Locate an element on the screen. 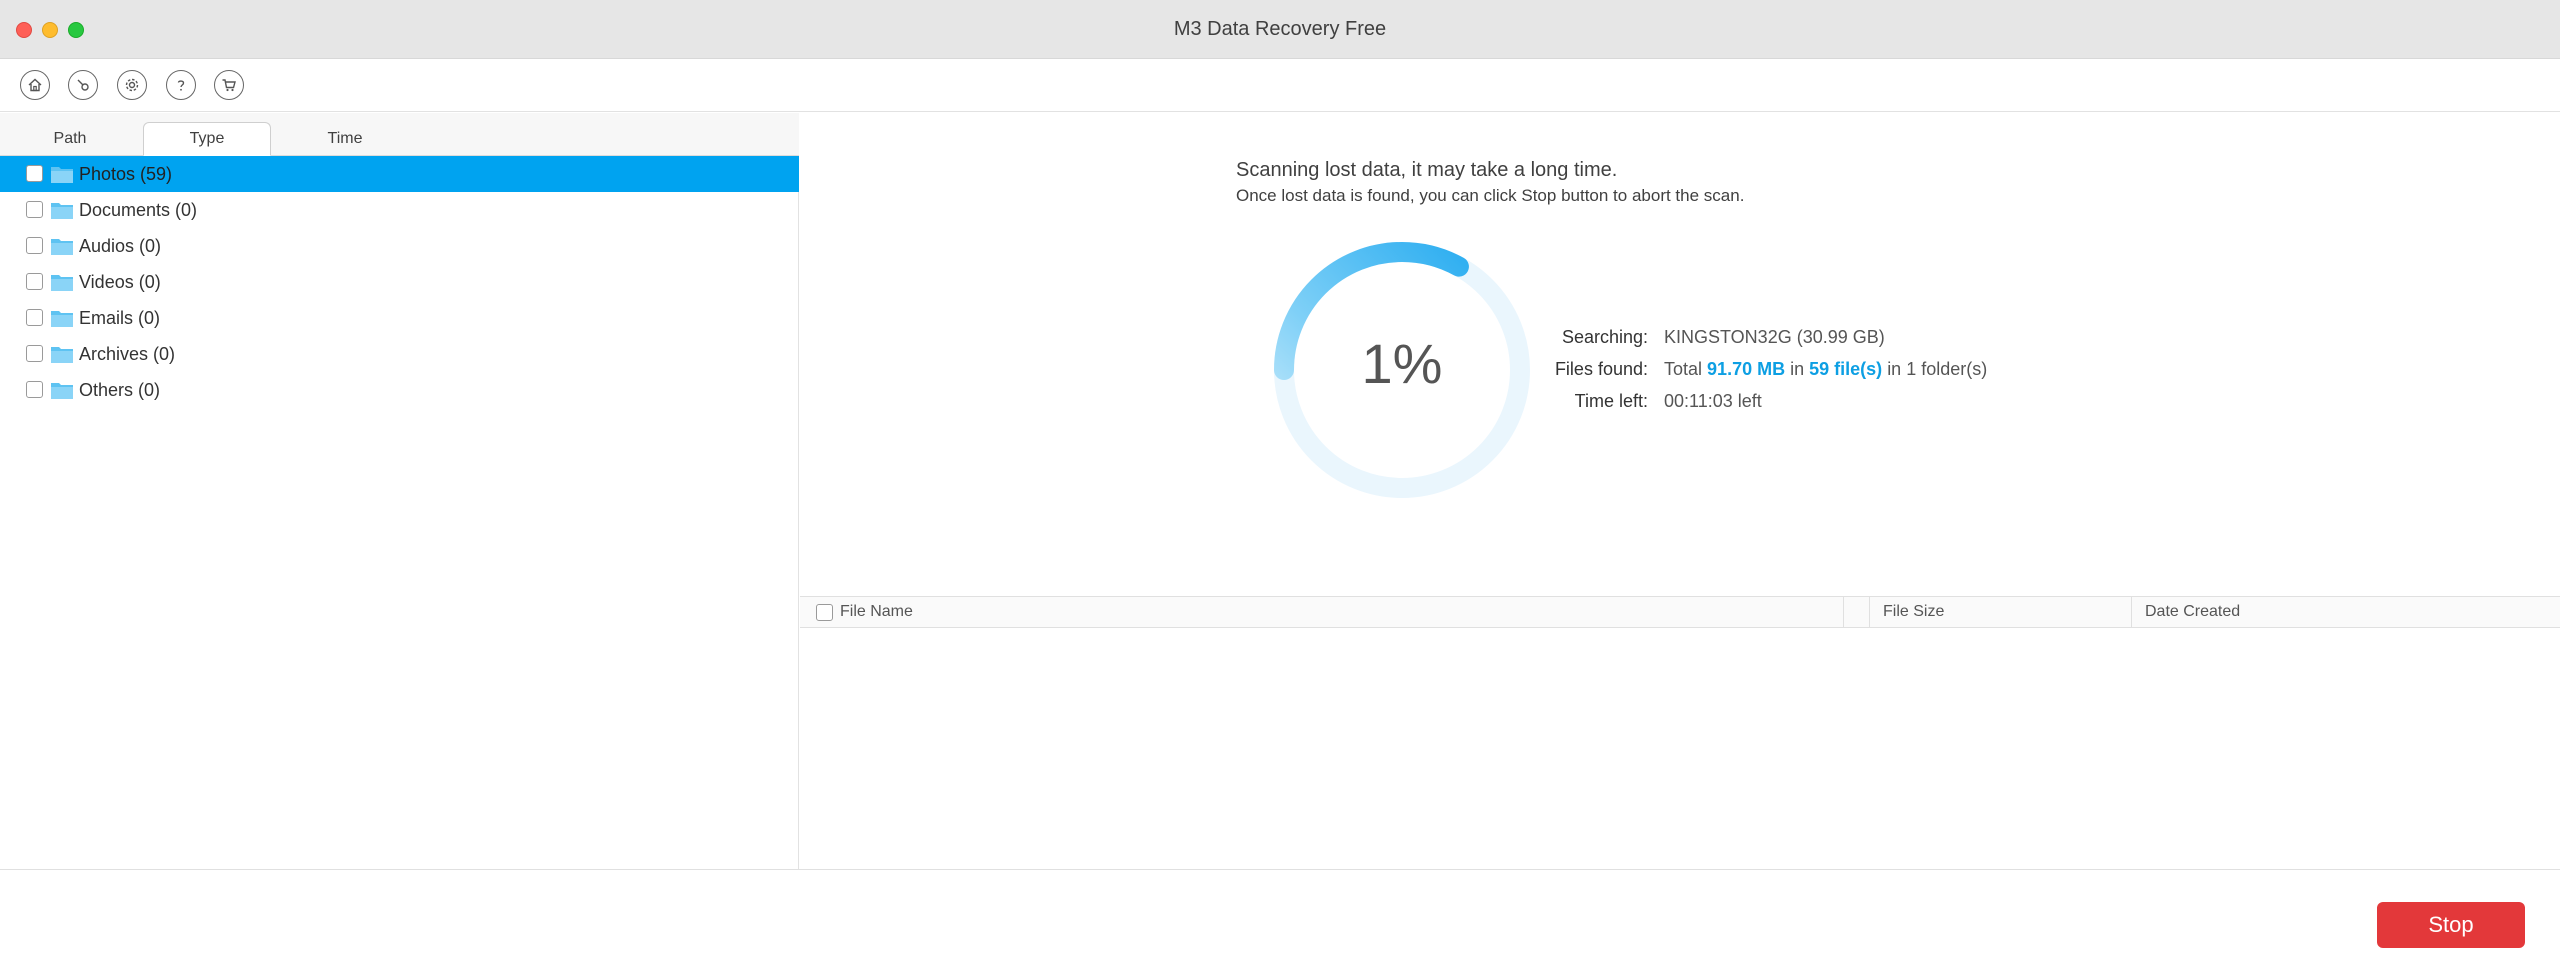 Image resolution: width=2560 pixels, height=973 pixels. title-bar: M3 Data Recovery Free is located at coordinates (1280, 29).